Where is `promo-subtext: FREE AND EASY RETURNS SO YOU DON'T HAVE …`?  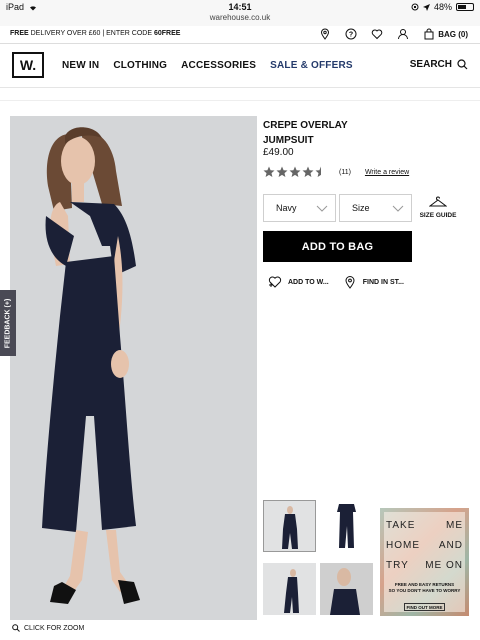 promo-subtext: FREE AND EASY RETURNS SO YOU DON'T HAVE … is located at coordinates (424, 587).